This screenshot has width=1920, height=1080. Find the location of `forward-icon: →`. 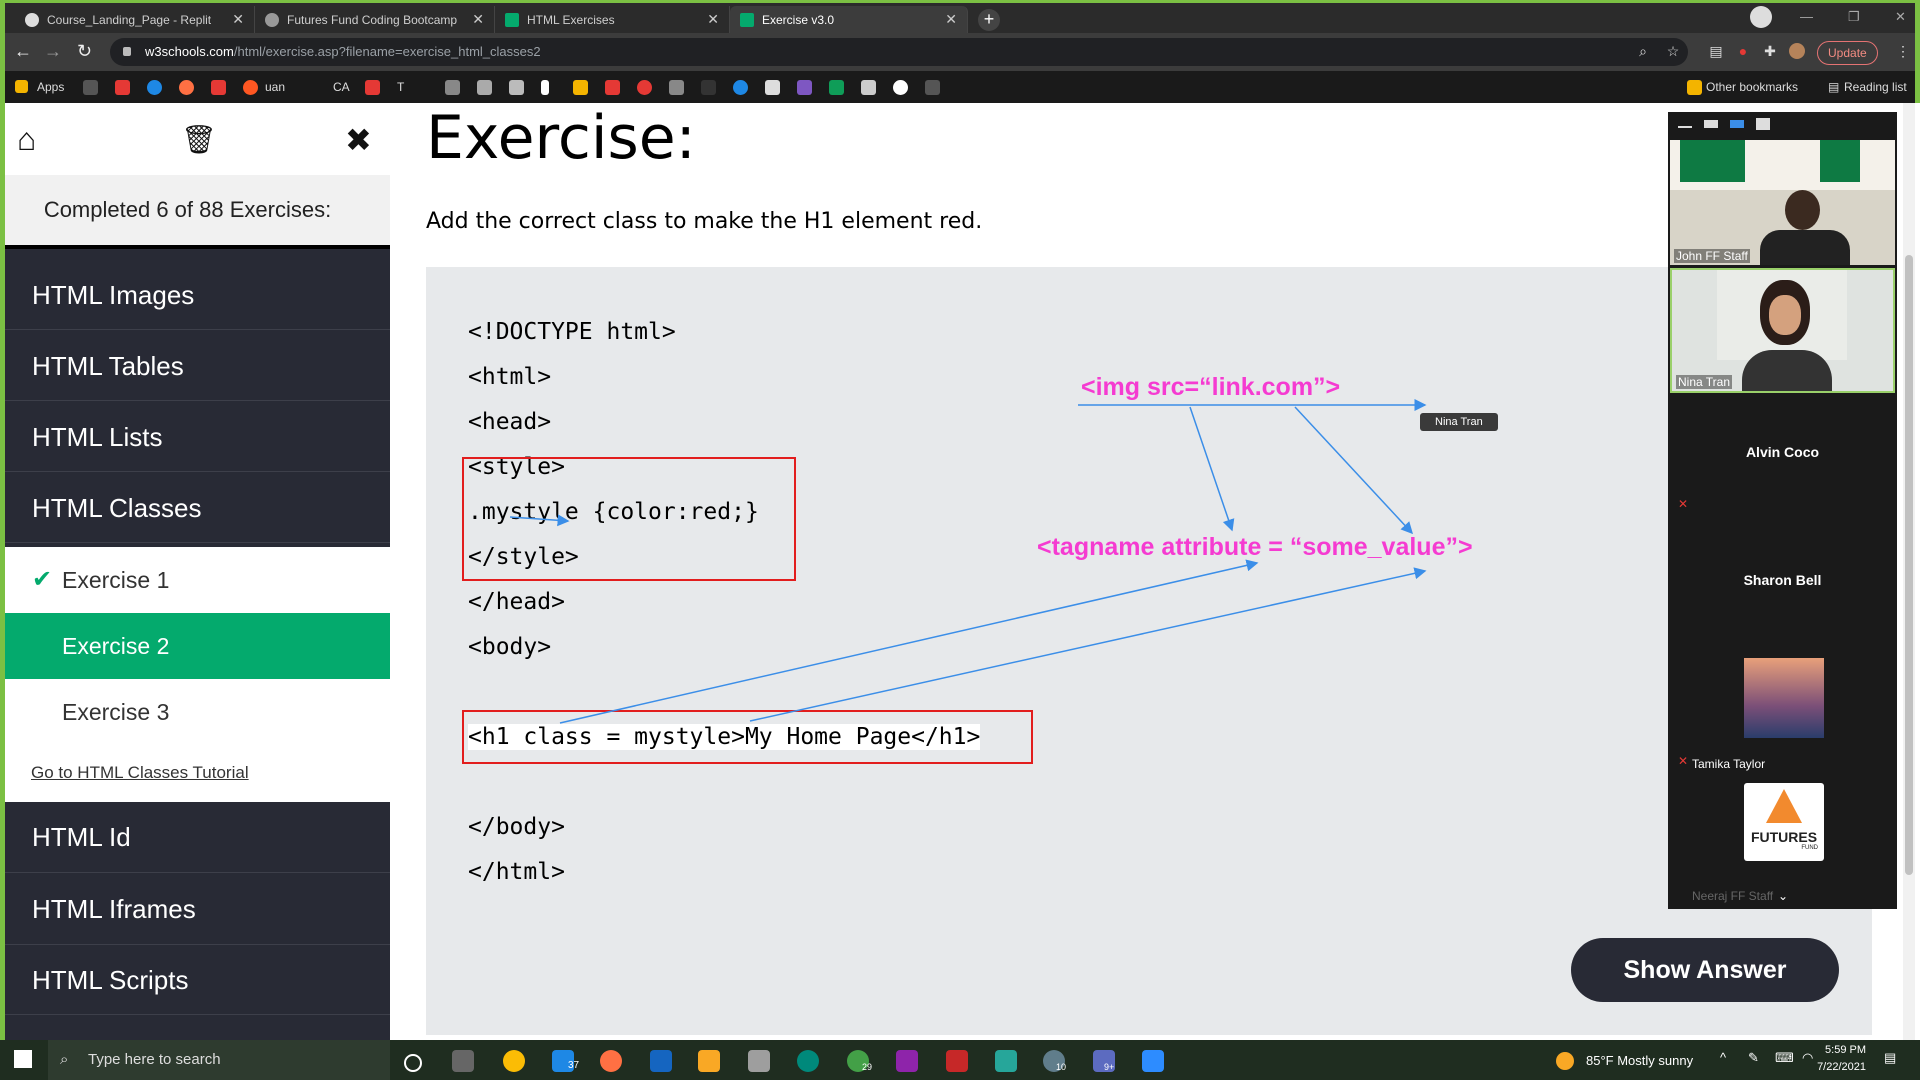

forward-icon: → is located at coordinates (53, 51).